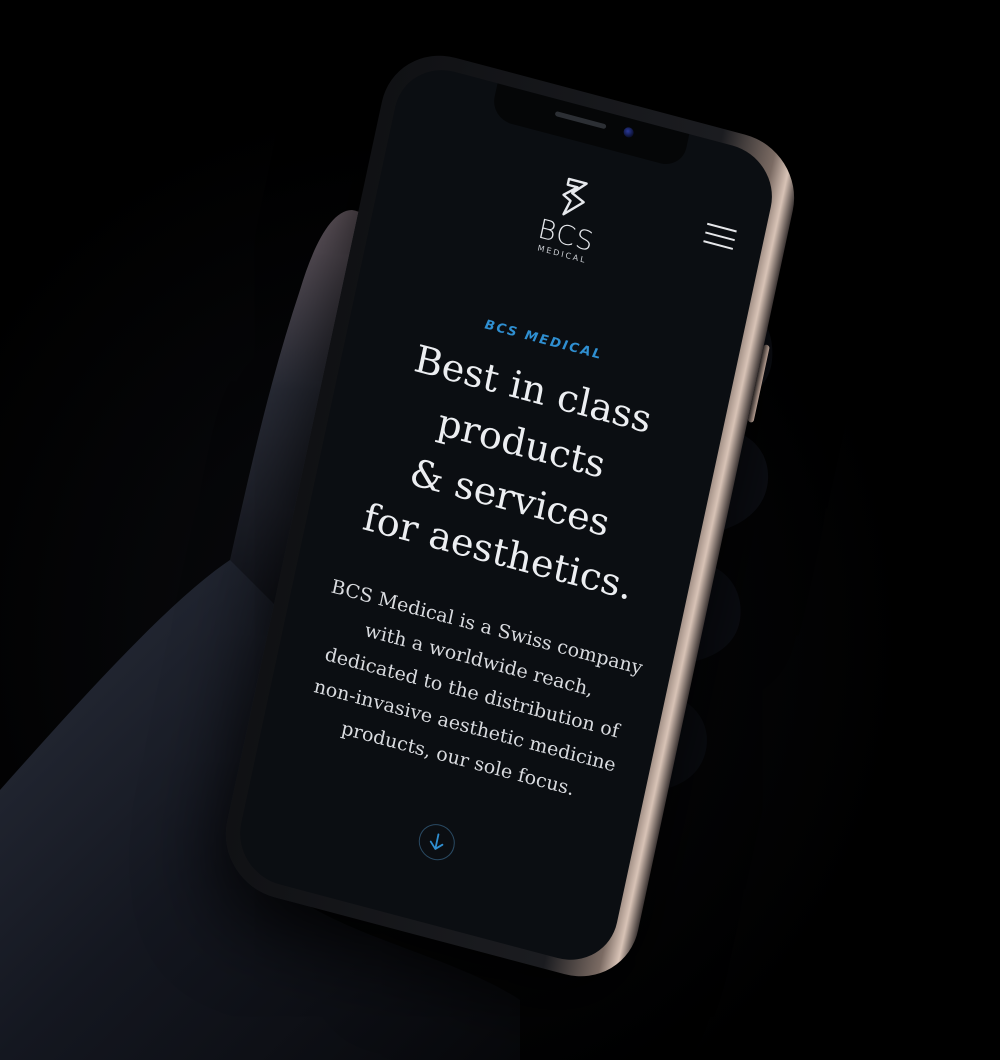  Describe the element at coordinates (570, 219) in the screenshot. I see `site-logo: BCS MEDICAL` at that location.